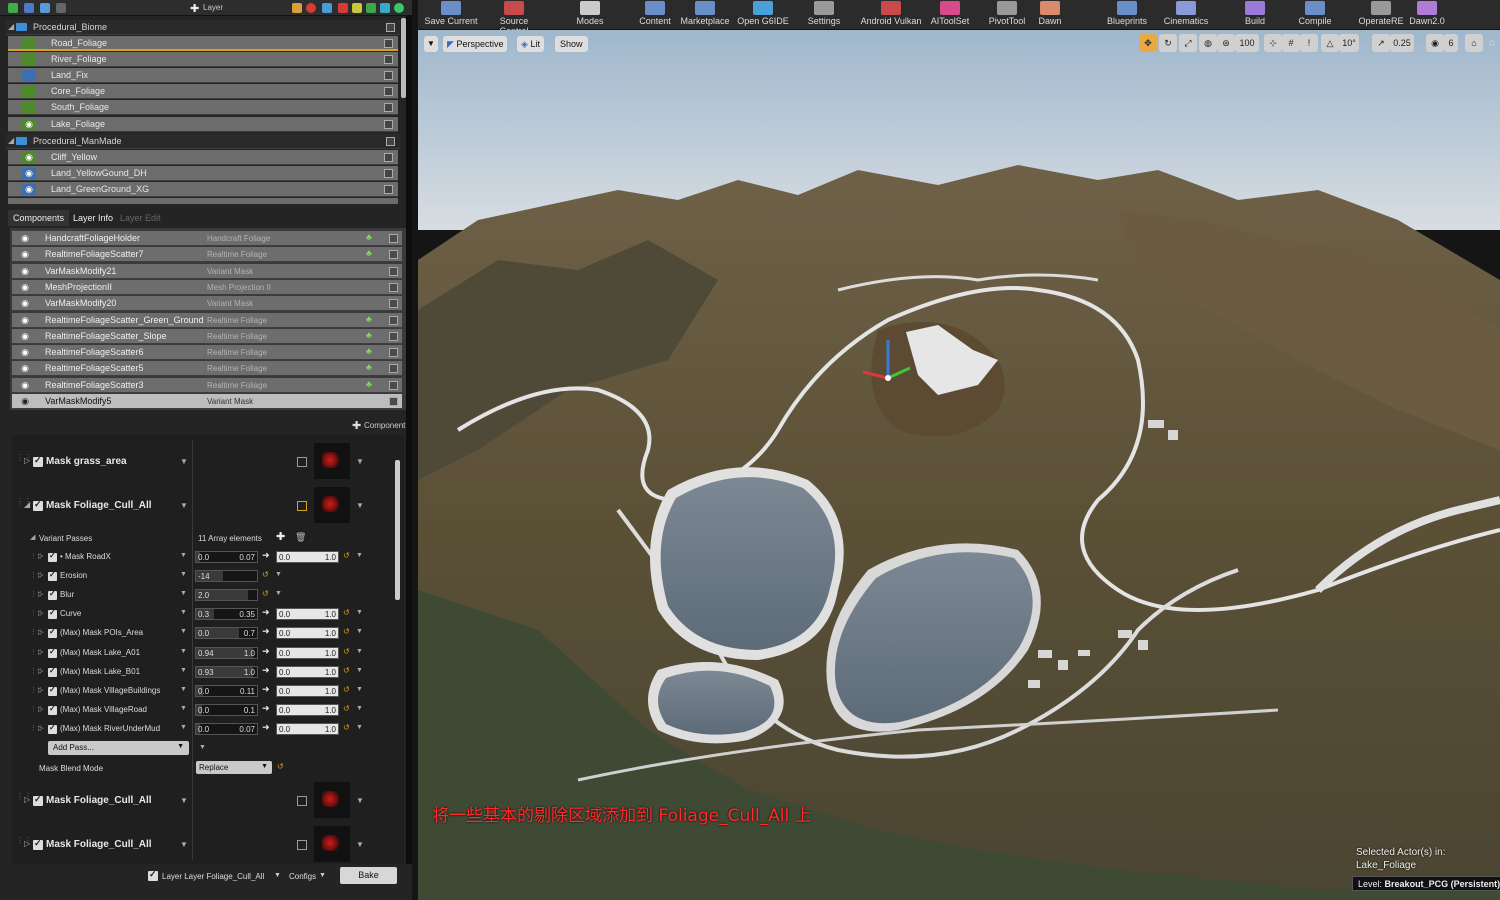 The height and width of the screenshot is (900, 1500). I want to click on range-min-slider: 0.3 0.35, so click(226, 614).